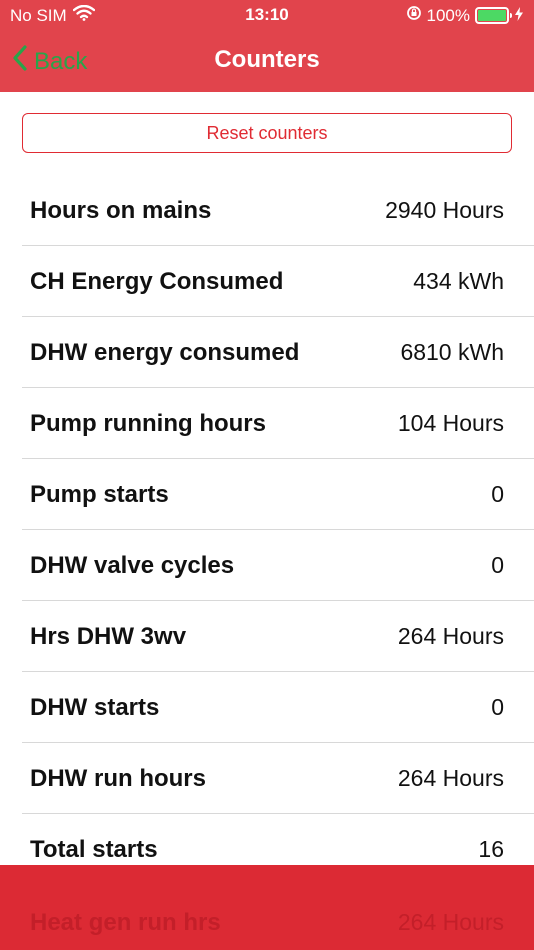  What do you see at coordinates (165, 352) in the screenshot?
I see `counter-label: DHW energy consumed` at bounding box center [165, 352].